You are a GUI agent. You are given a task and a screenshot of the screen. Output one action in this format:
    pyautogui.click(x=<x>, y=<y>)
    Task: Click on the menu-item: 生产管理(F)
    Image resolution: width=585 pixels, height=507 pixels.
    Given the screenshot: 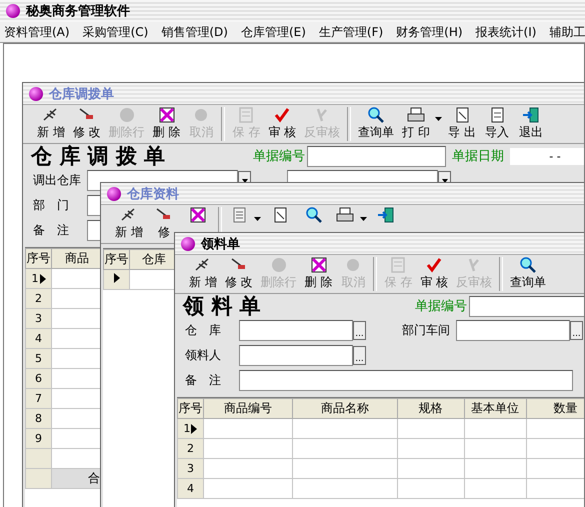 What is the action you would take?
    pyautogui.click(x=351, y=32)
    